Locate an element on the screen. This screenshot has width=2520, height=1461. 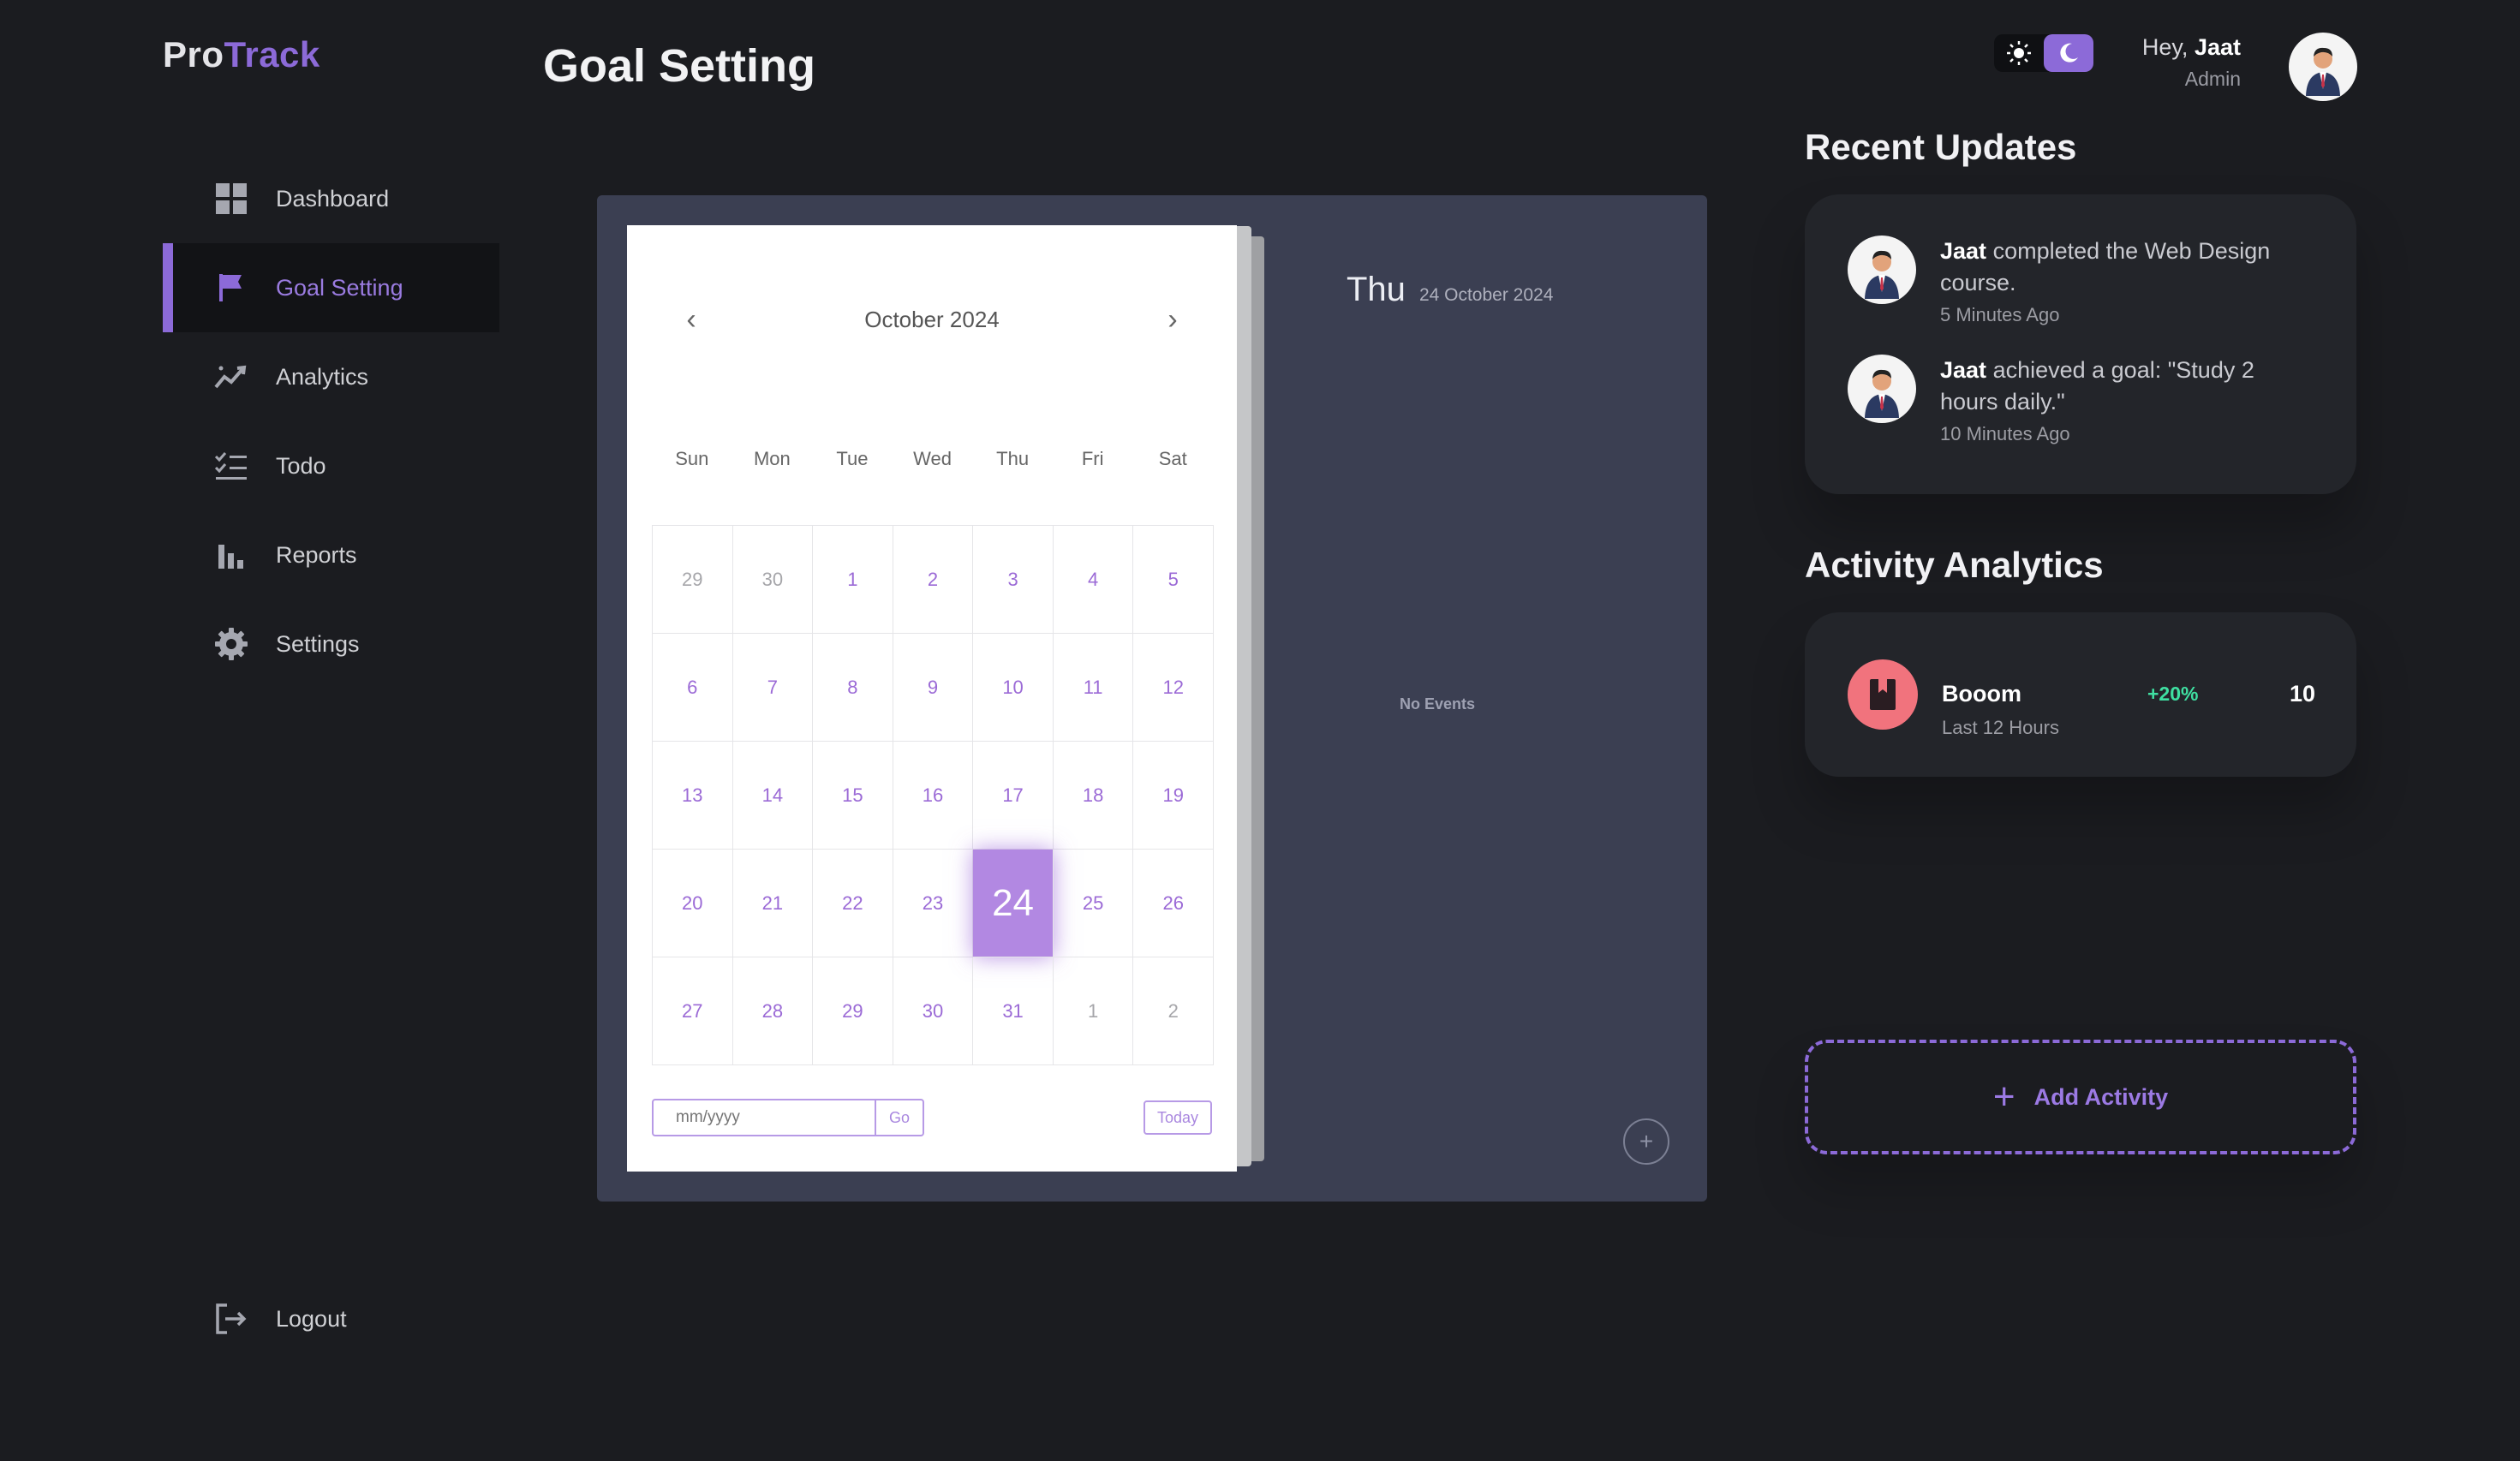
weekday-label: Mon is located at coordinates (772, 458).